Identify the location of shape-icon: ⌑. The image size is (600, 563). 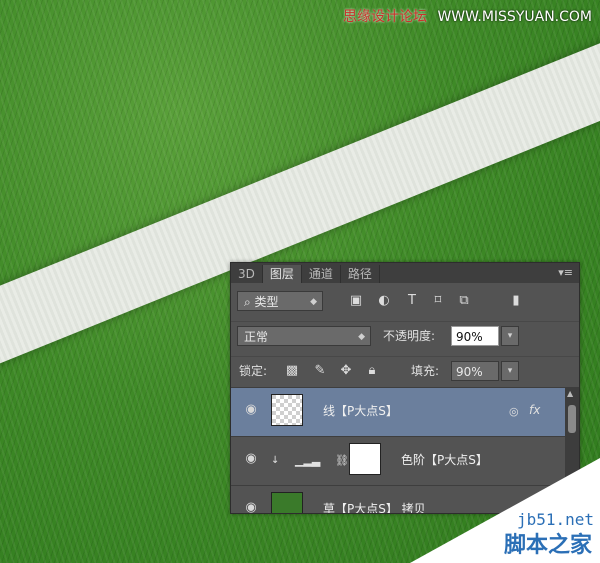
(438, 301).